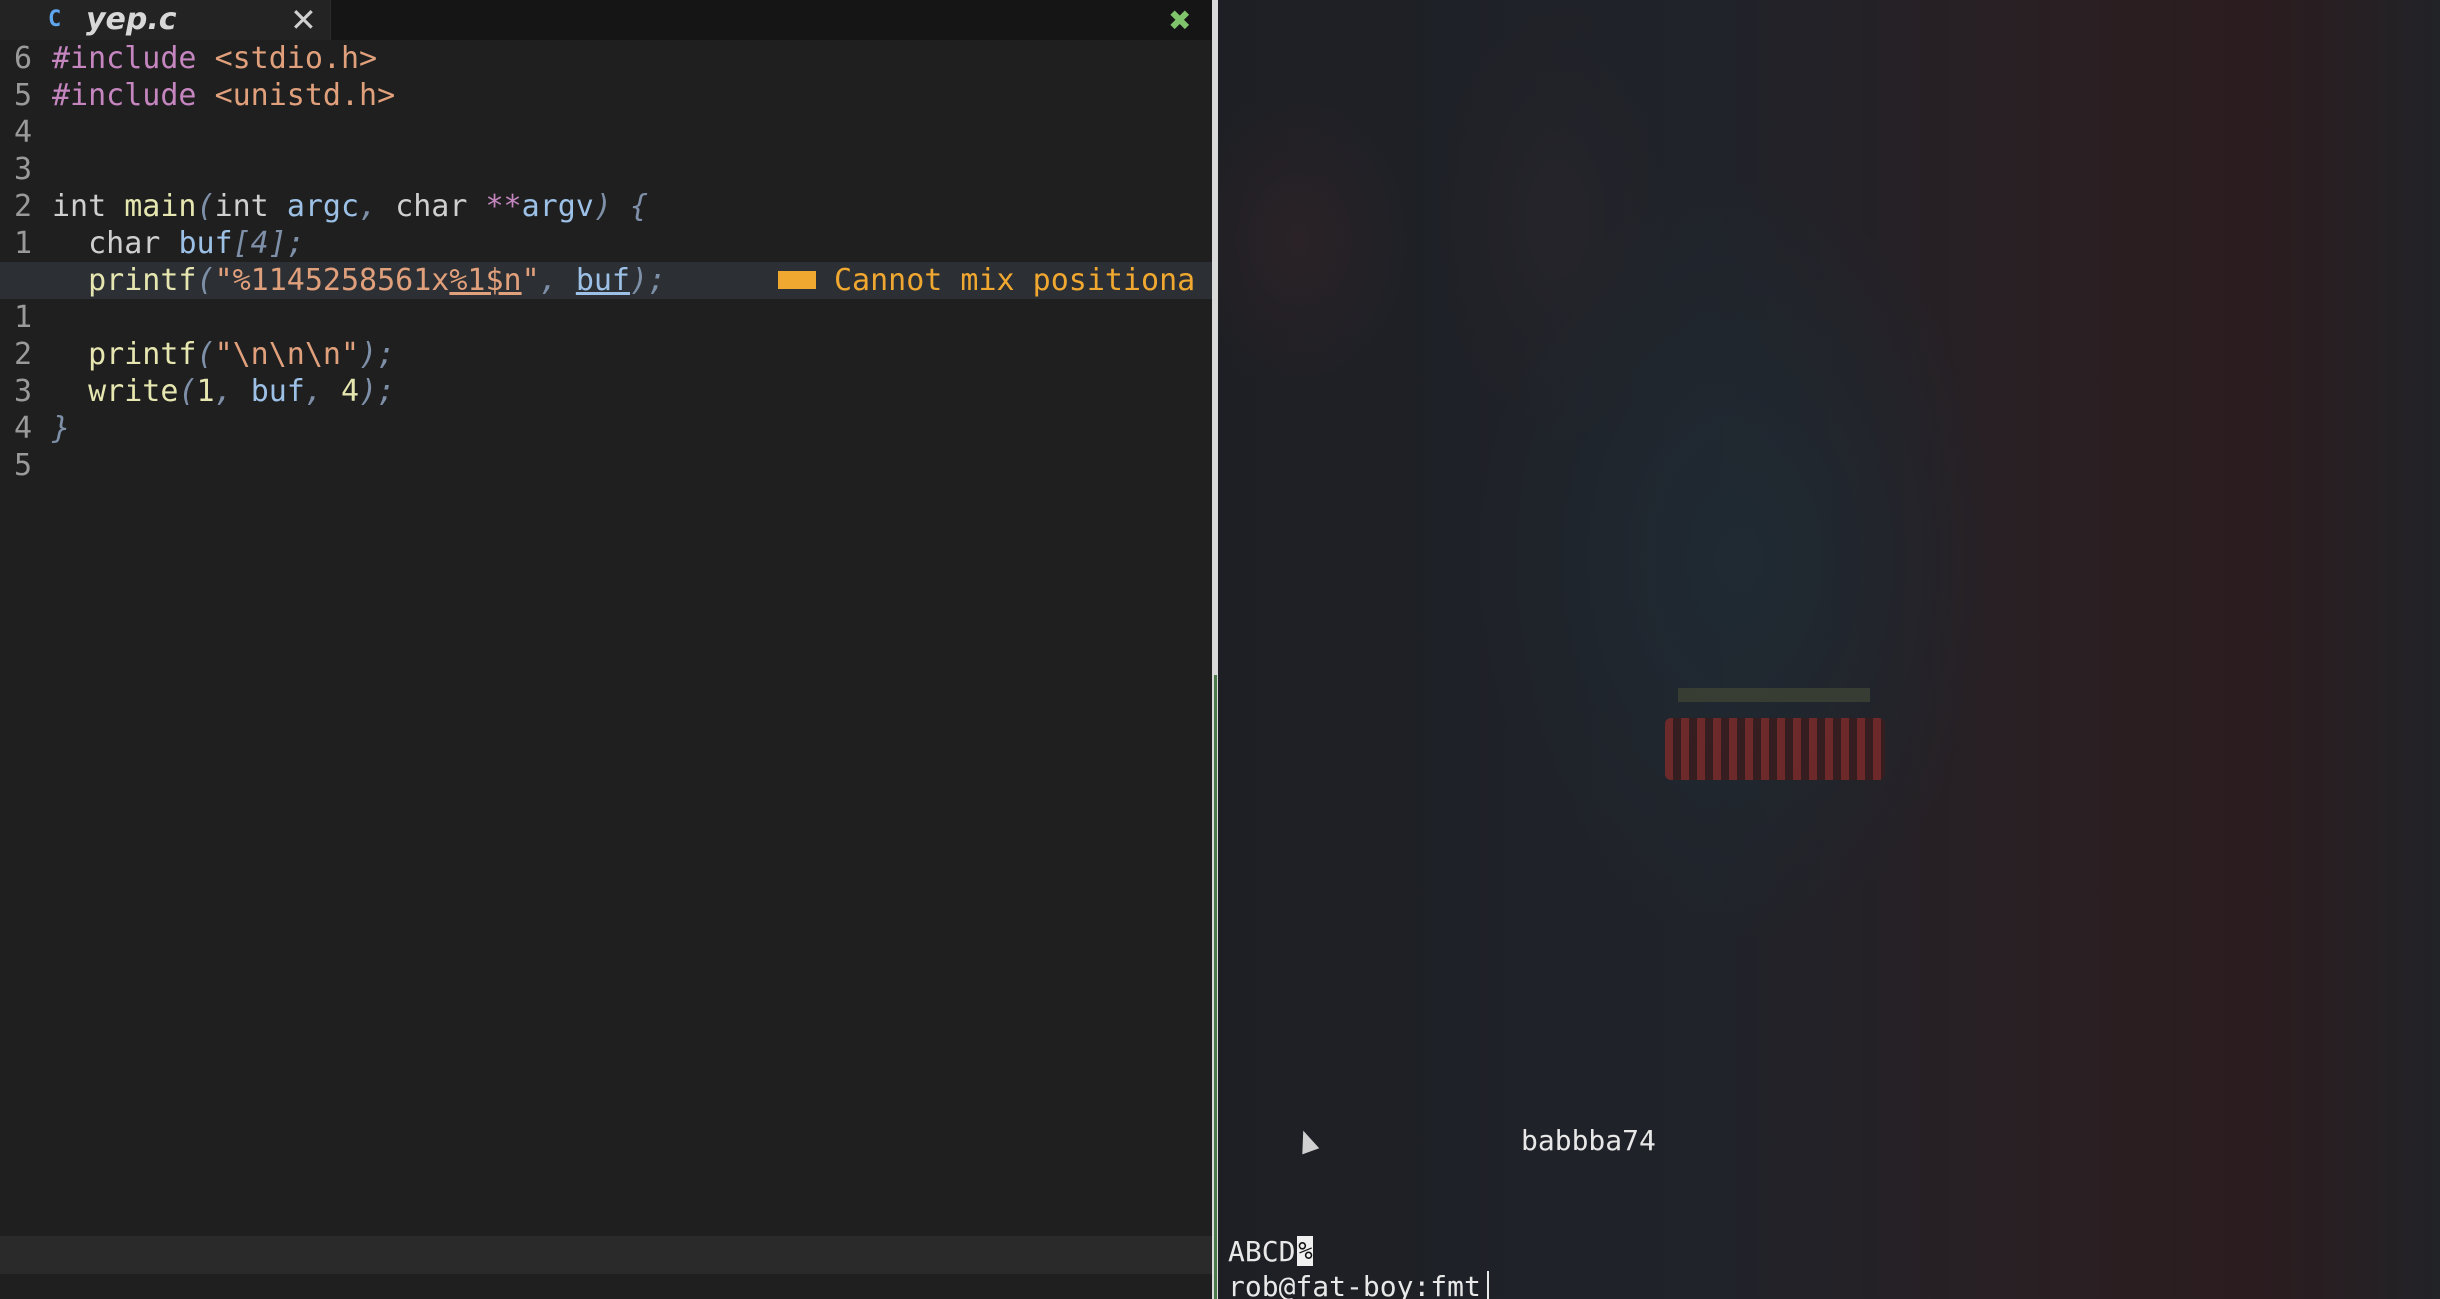  I want to click on code-token: "\n\n\n", so click(287, 354).